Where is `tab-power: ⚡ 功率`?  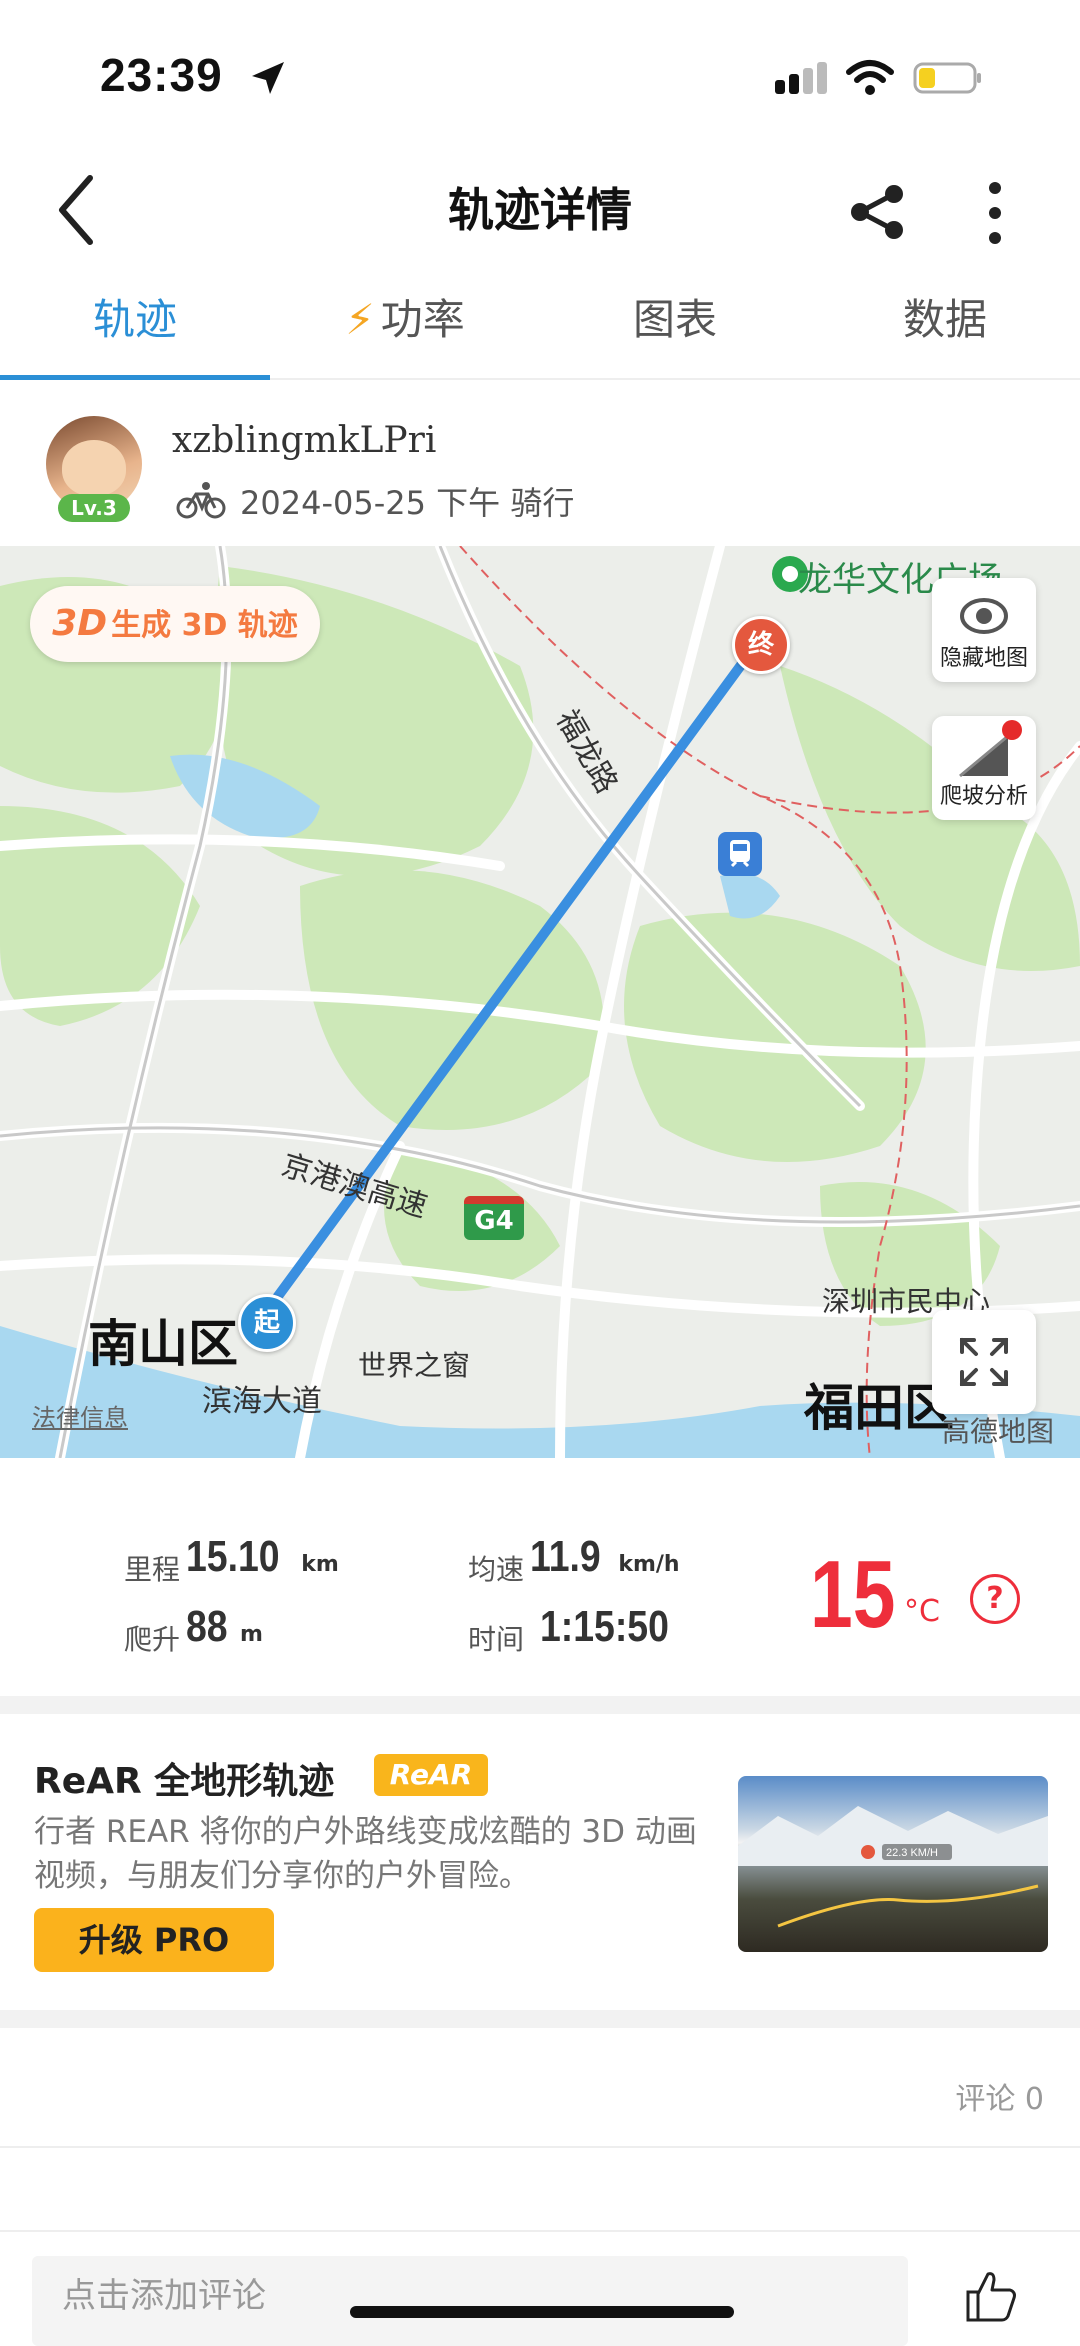 tab-power: ⚡ 功率 is located at coordinates (405, 328).